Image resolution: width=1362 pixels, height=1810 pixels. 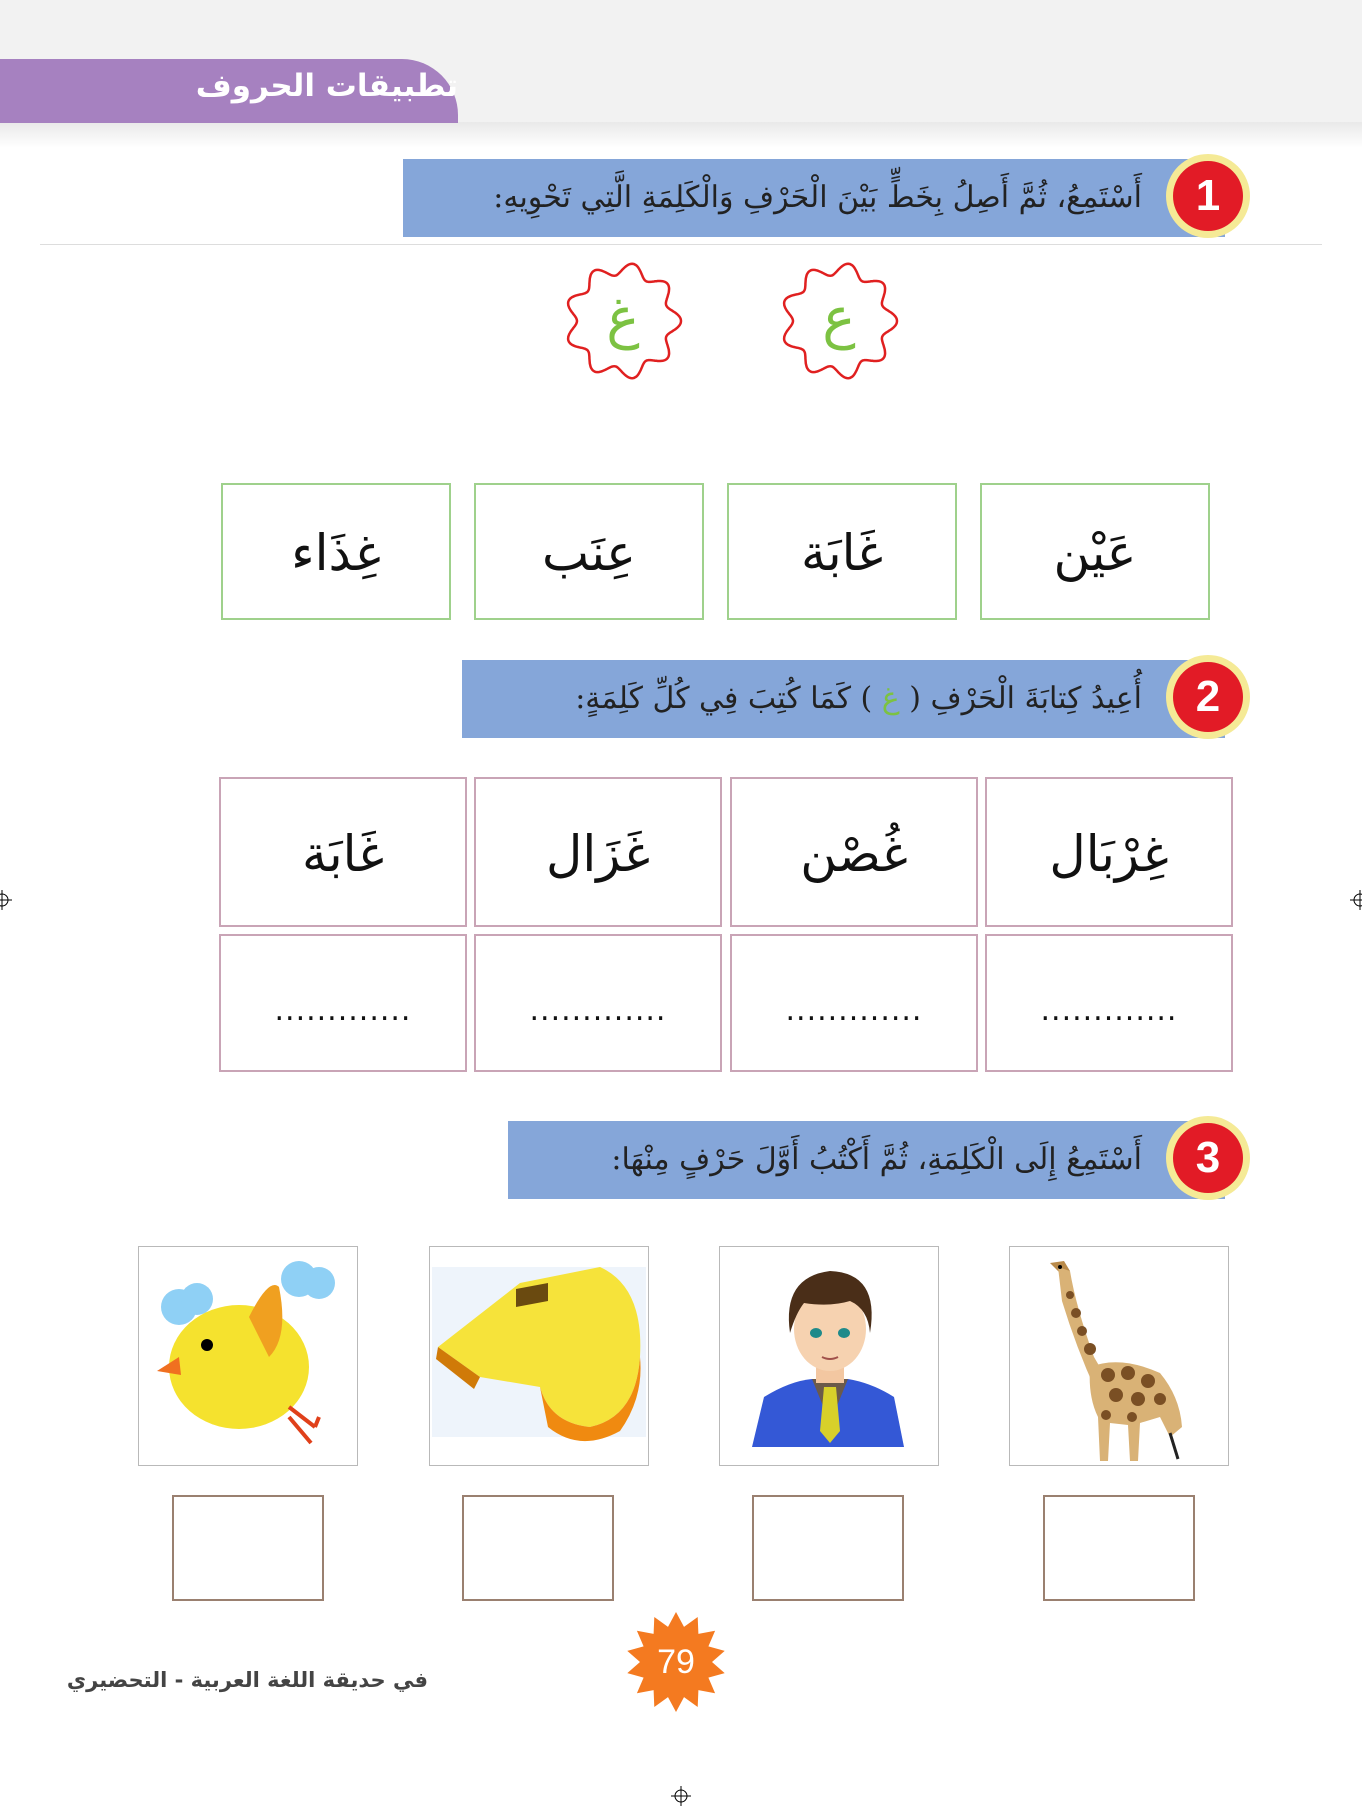 I want to click on rewrite-word-card: غَابَة, so click(x=343, y=852).